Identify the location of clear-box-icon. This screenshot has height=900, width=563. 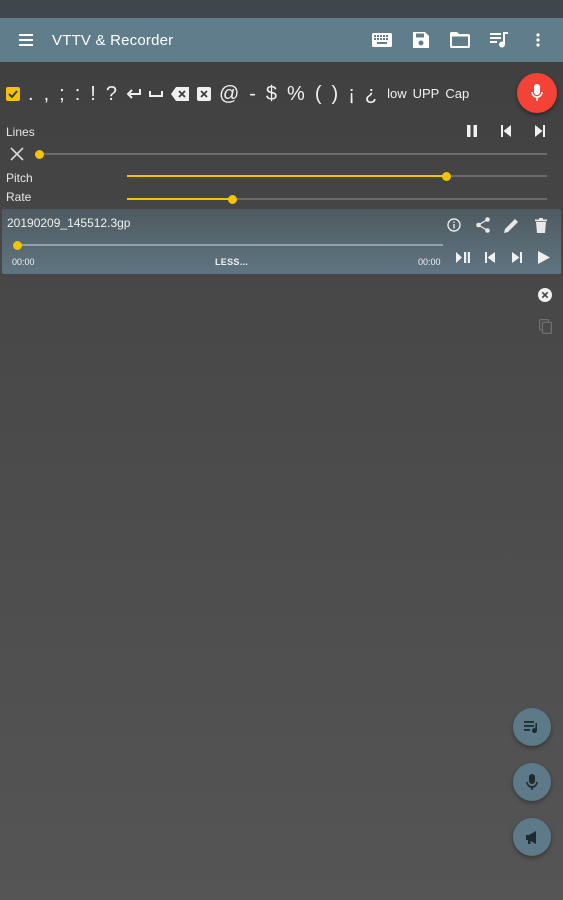
(203, 94).